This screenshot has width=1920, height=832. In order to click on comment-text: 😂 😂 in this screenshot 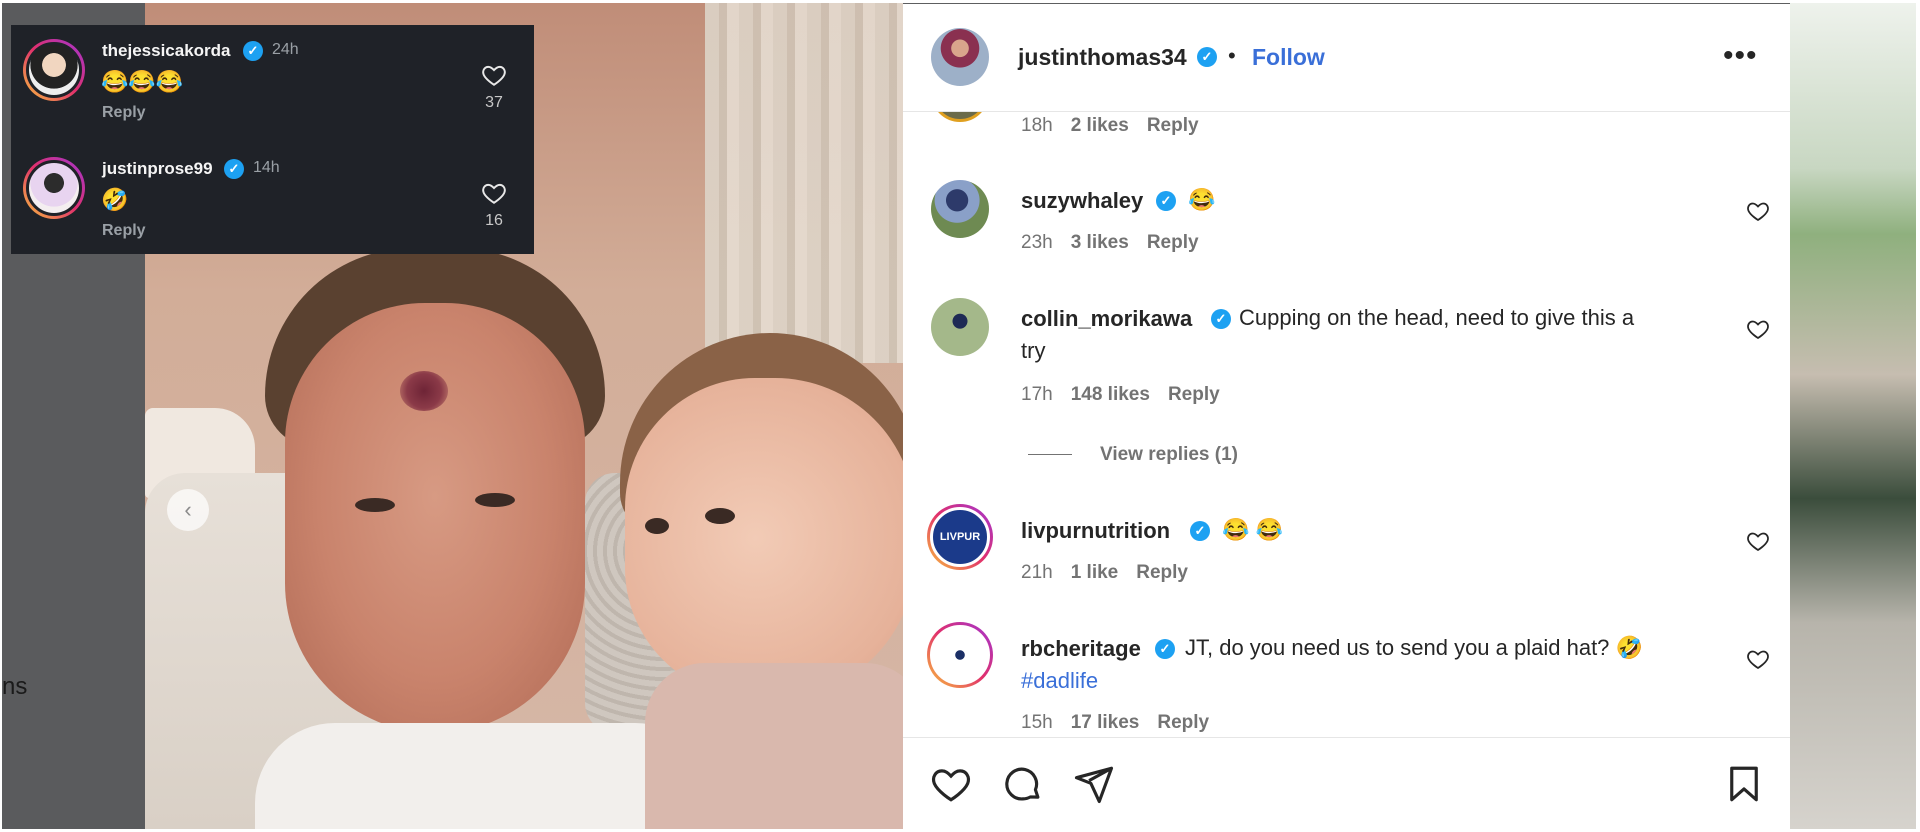, I will do `click(1252, 529)`.